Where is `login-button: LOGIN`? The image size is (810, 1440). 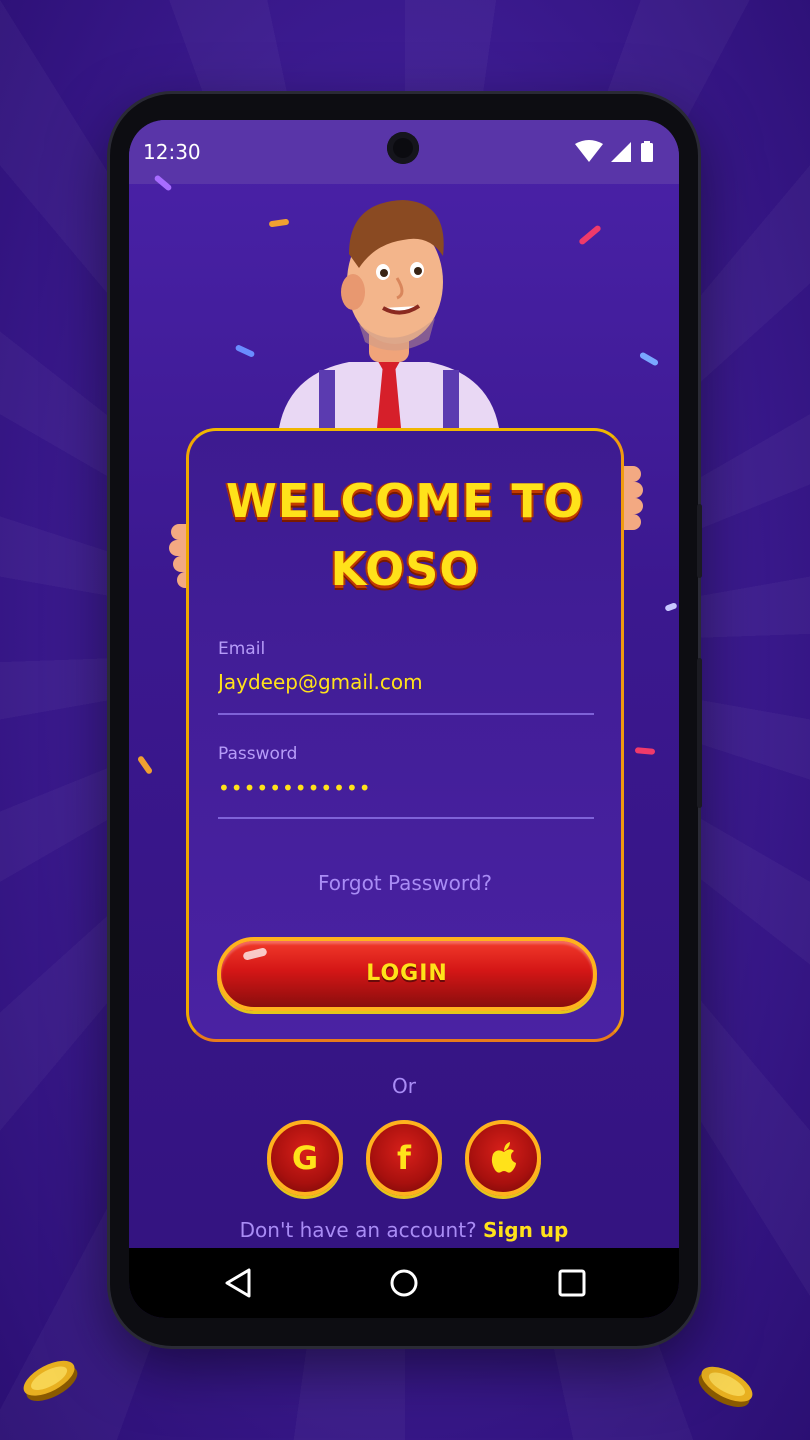 login-button: LOGIN is located at coordinates (407, 974).